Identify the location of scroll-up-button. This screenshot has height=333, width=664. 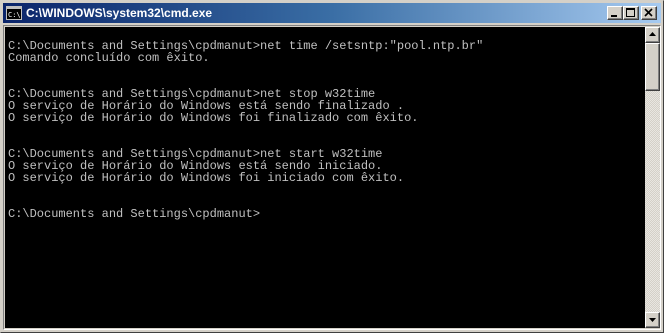
(652, 35).